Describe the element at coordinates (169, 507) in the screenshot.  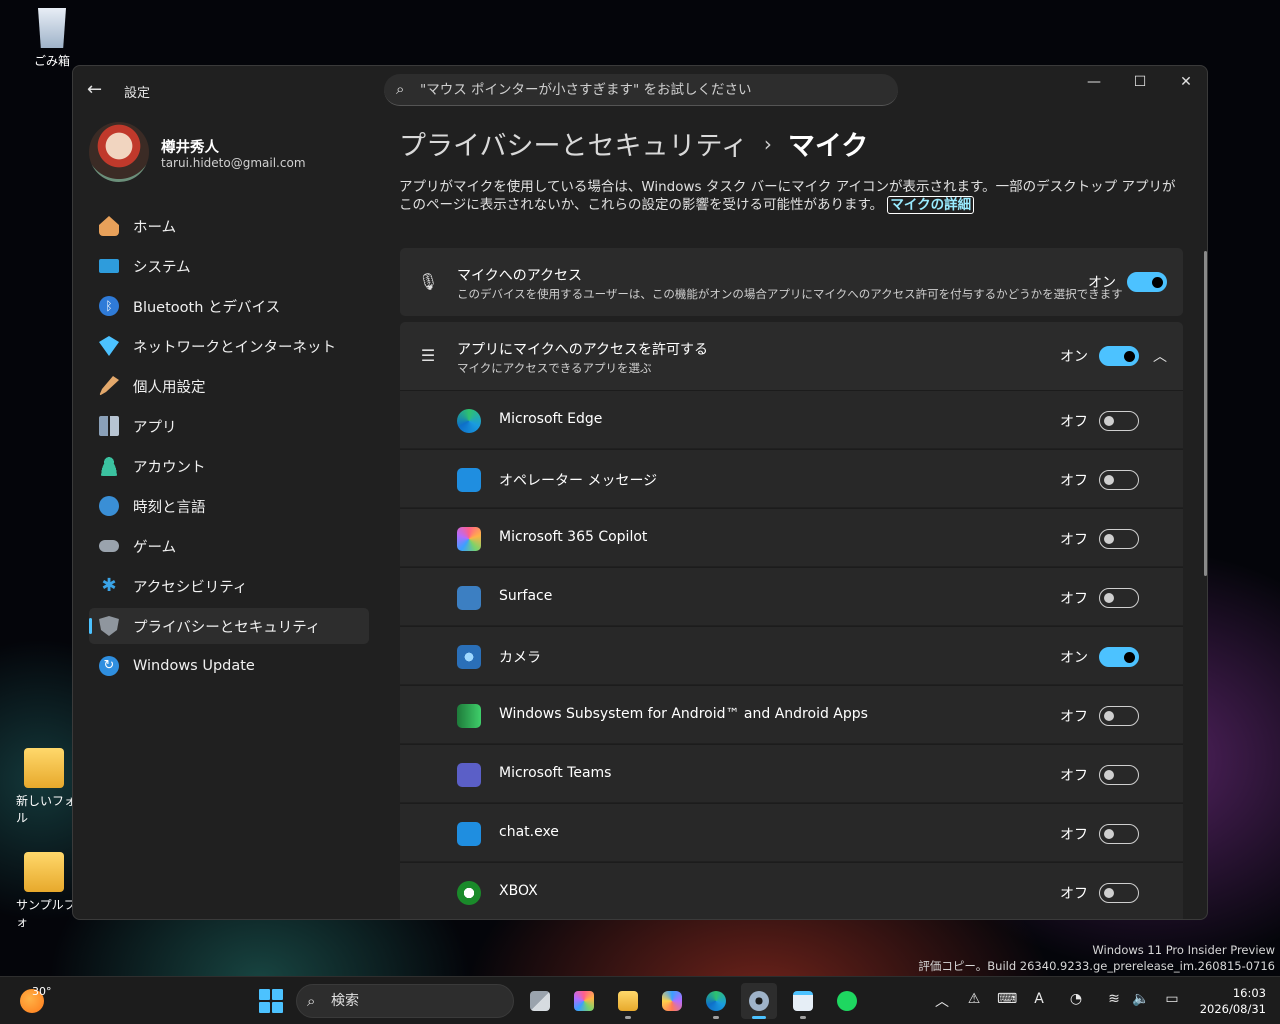
I see `sidebar-item-label: 時刻と言語` at that location.